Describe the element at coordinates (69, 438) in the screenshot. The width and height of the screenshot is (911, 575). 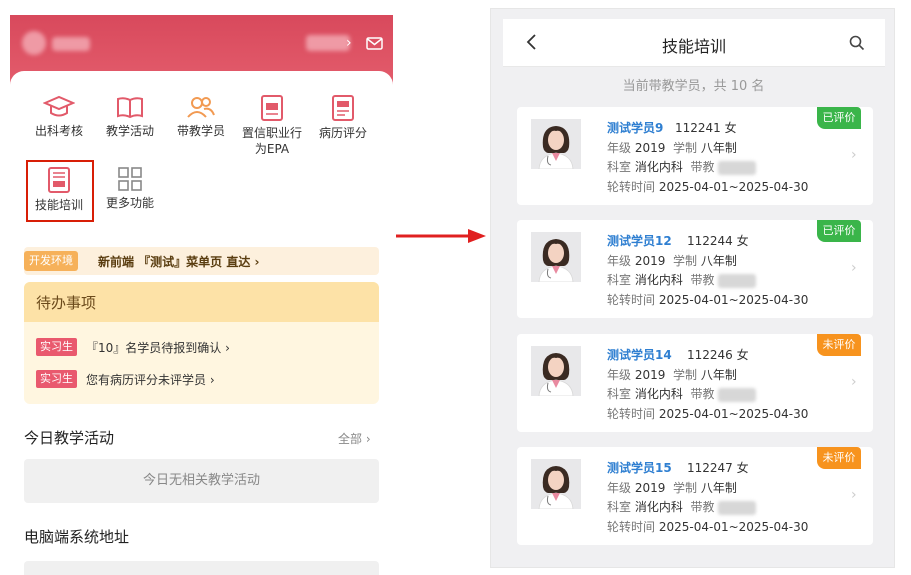
I see `today-activities-title: 今日教学活动` at that location.